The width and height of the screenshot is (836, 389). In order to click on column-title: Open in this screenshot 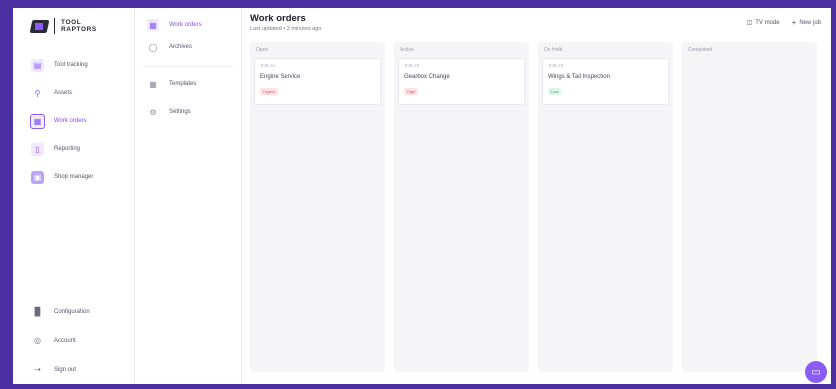, I will do `click(262, 50)`.